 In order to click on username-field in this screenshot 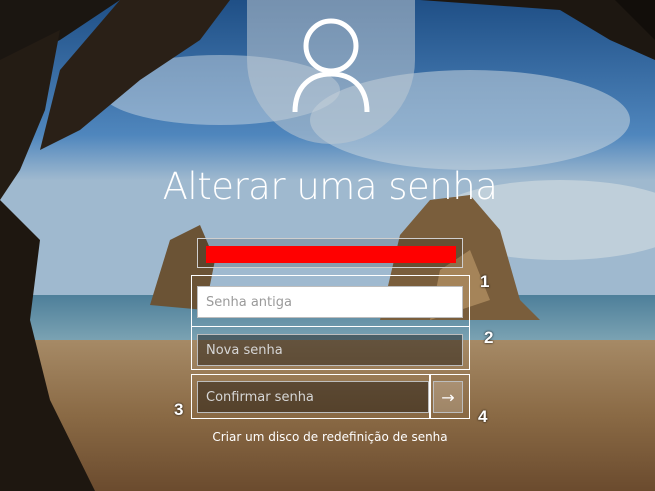, I will do `click(330, 253)`.